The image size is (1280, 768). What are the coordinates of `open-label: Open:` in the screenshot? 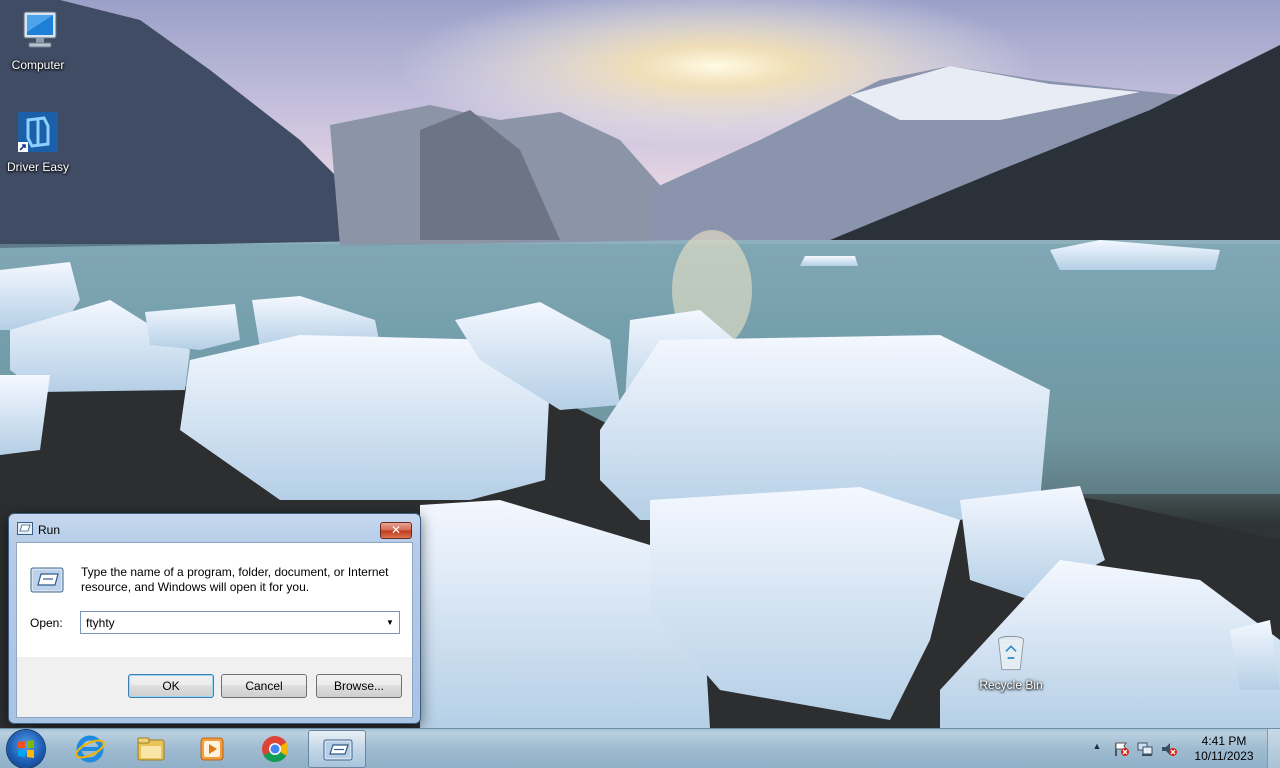 It's located at (46, 623).